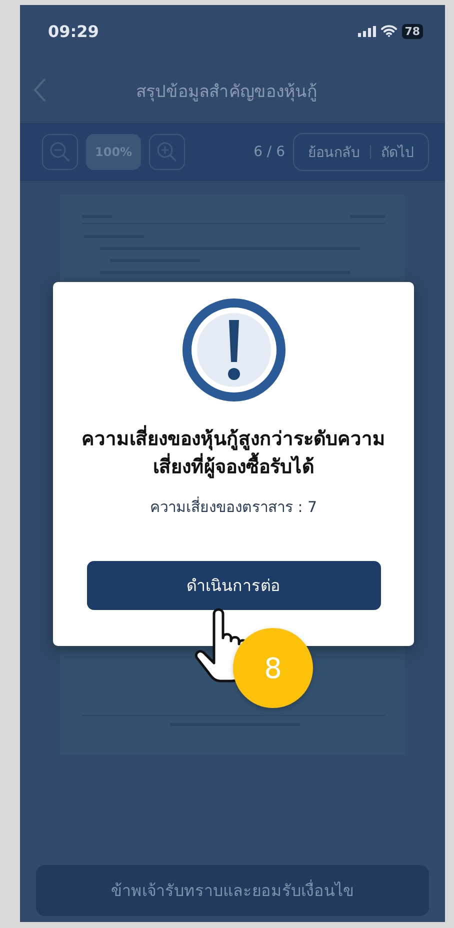  What do you see at coordinates (367, 31) in the screenshot?
I see `signal-icon` at bounding box center [367, 31].